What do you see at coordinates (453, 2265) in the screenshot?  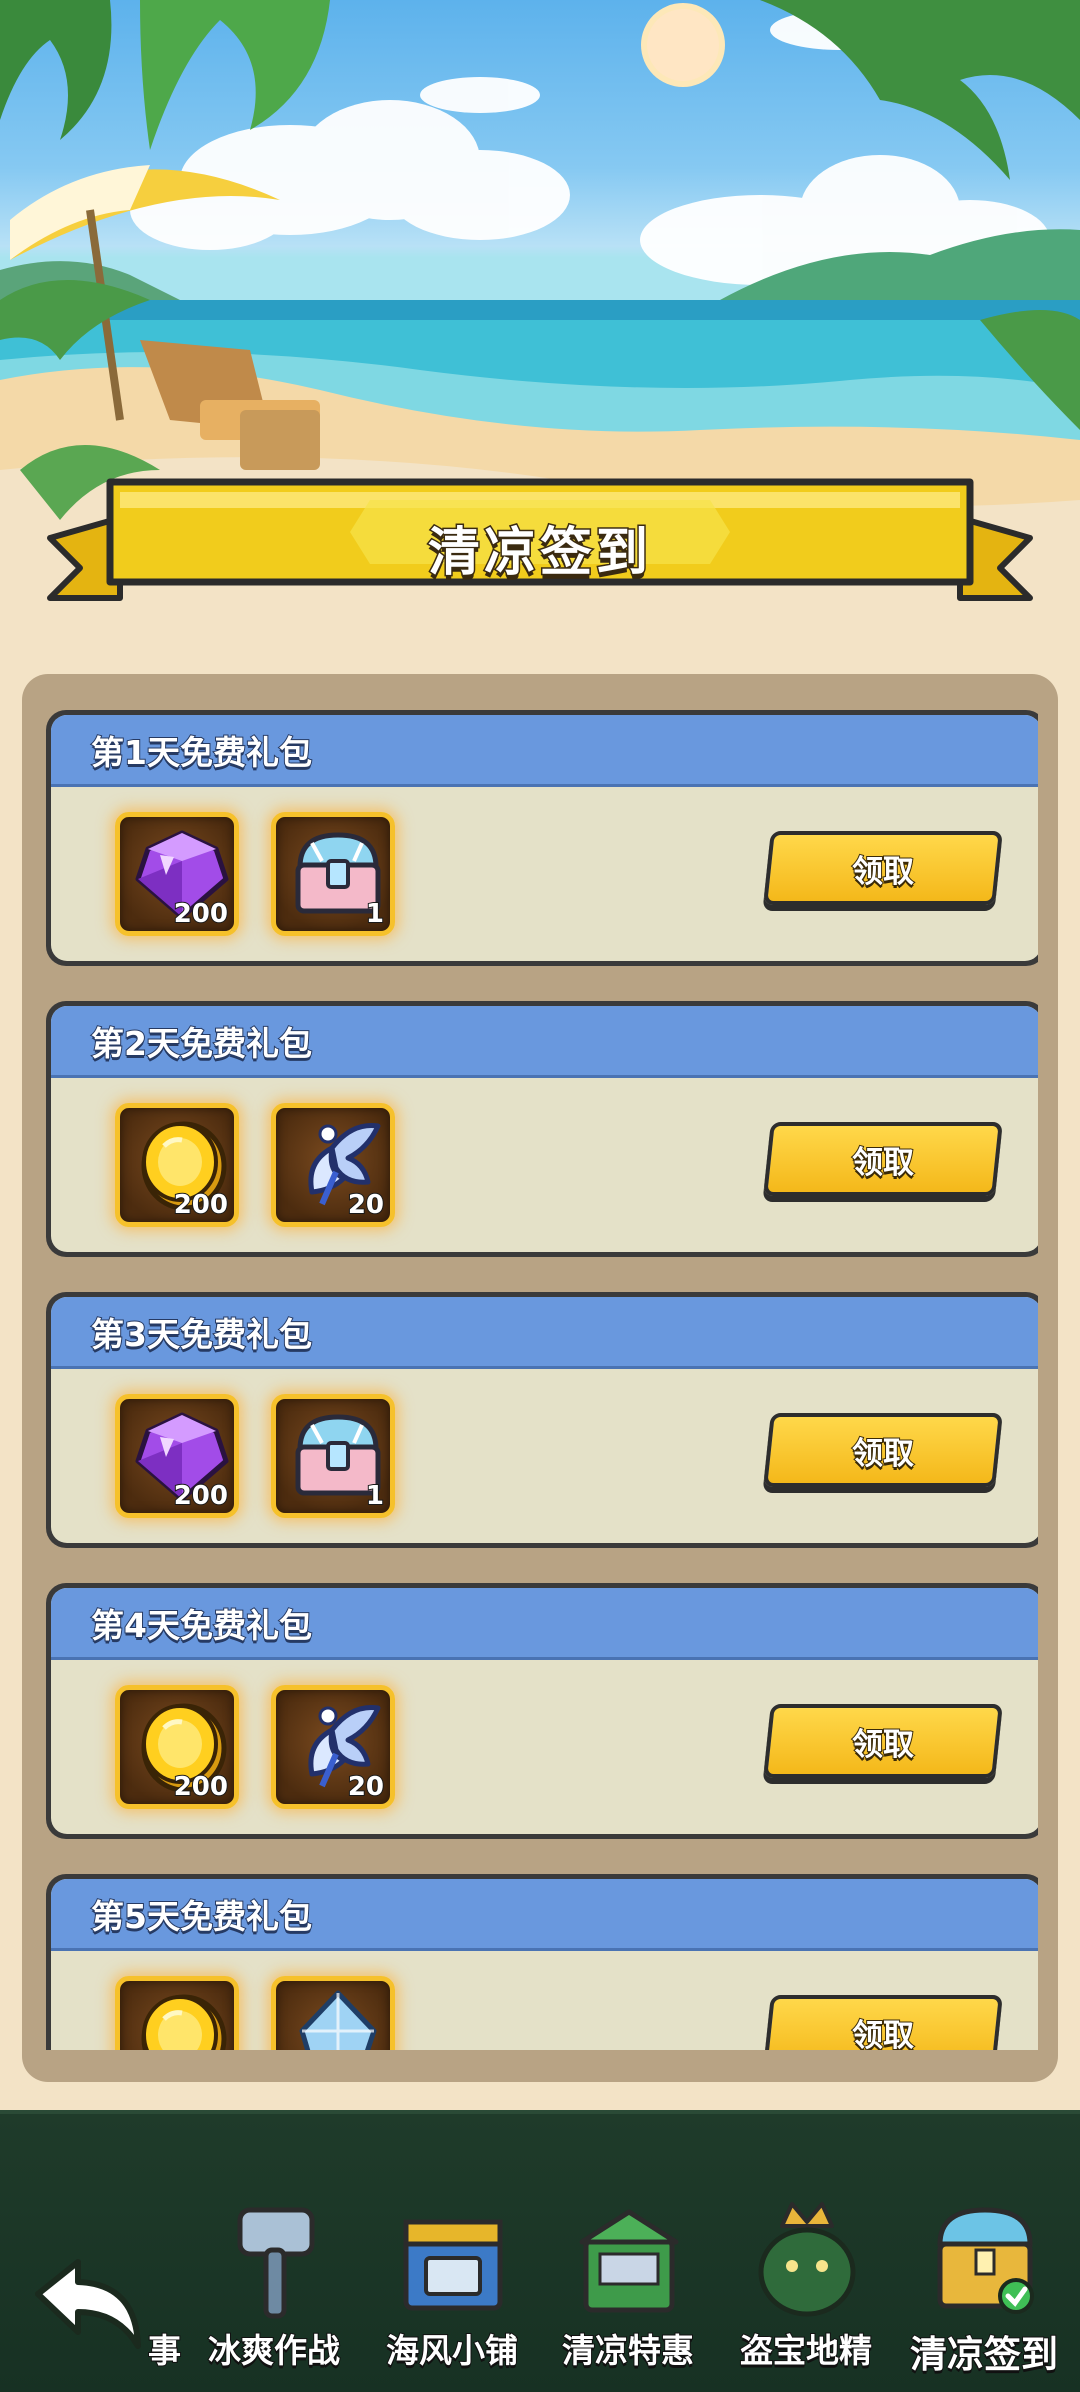 I see `shop-stall-icon` at bounding box center [453, 2265].